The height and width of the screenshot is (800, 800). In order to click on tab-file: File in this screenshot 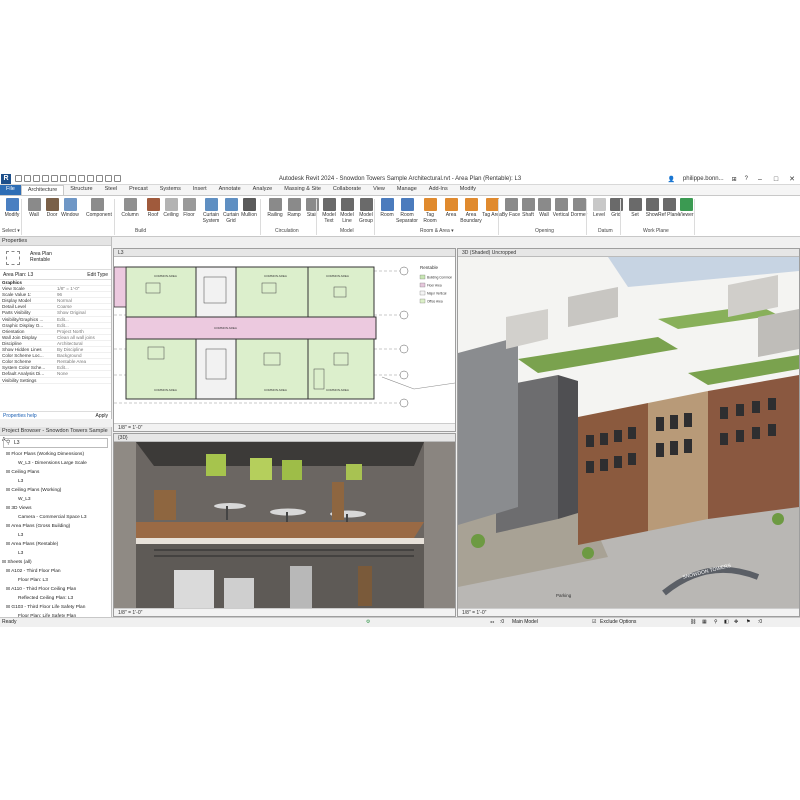, I will do `click(10, 190)`.